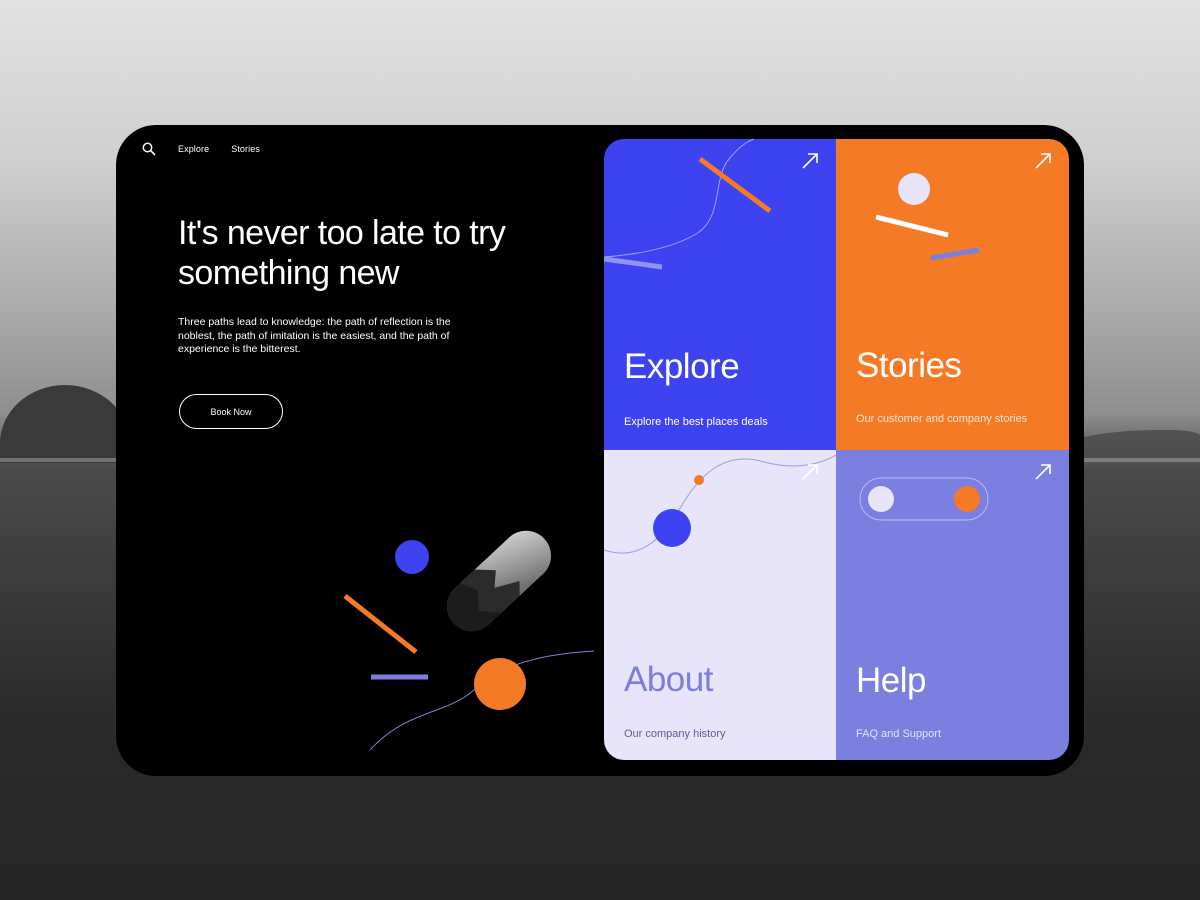 The height and width of the screenshot is (900, 1200). I want to click on landscape-pill-image, so click(499, 581).